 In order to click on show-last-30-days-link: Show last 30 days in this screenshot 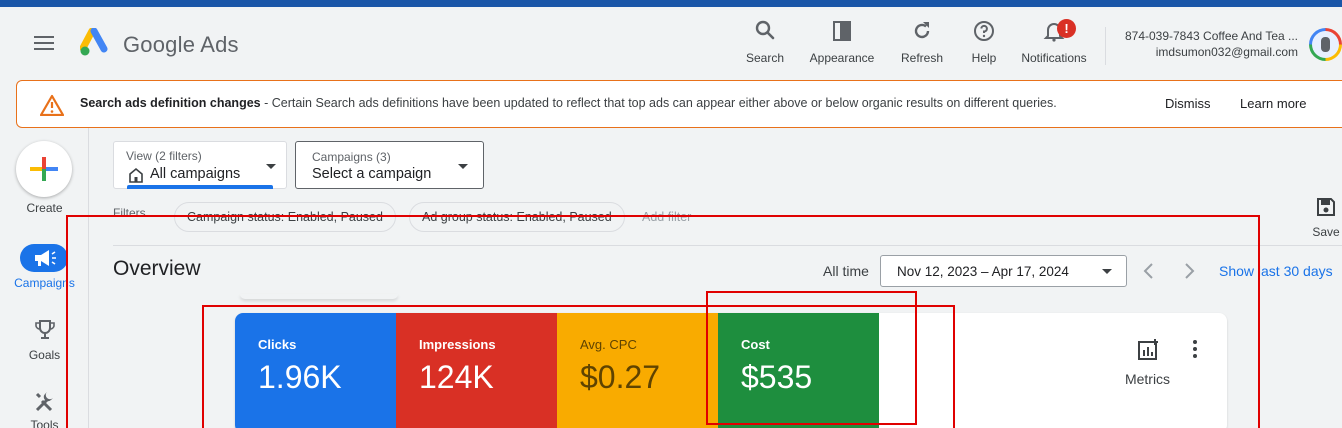, I will do `click(1276, 271)`.